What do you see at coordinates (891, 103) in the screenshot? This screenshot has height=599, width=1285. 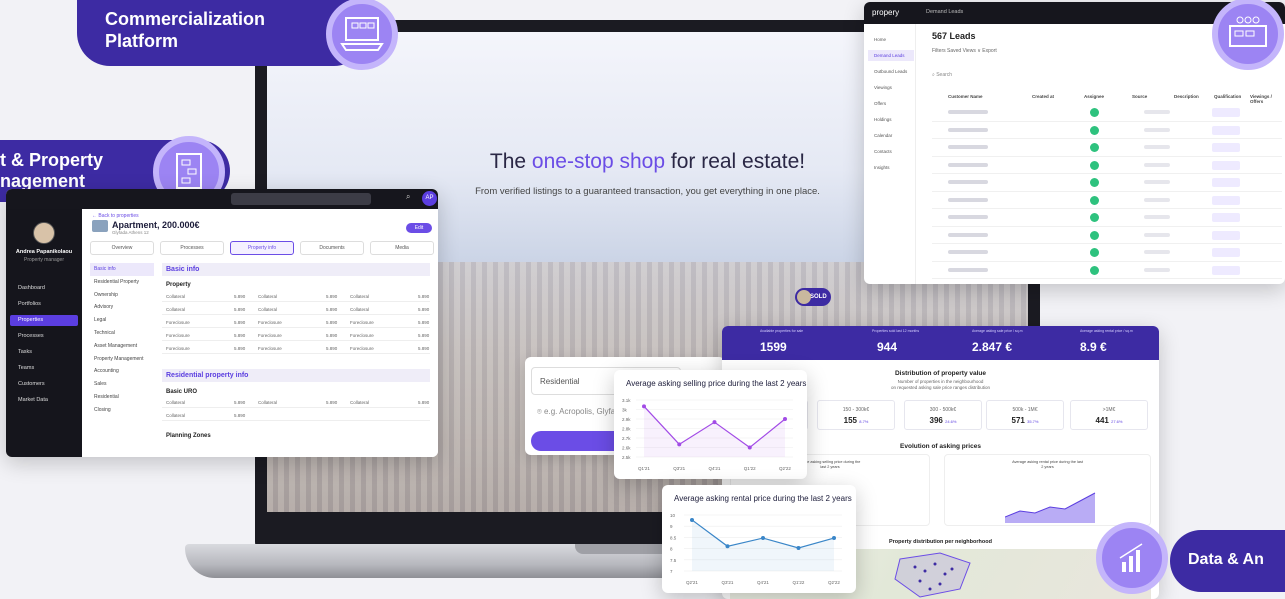 I see `lnav-offers: Offers` at bounding box center [891, 103].